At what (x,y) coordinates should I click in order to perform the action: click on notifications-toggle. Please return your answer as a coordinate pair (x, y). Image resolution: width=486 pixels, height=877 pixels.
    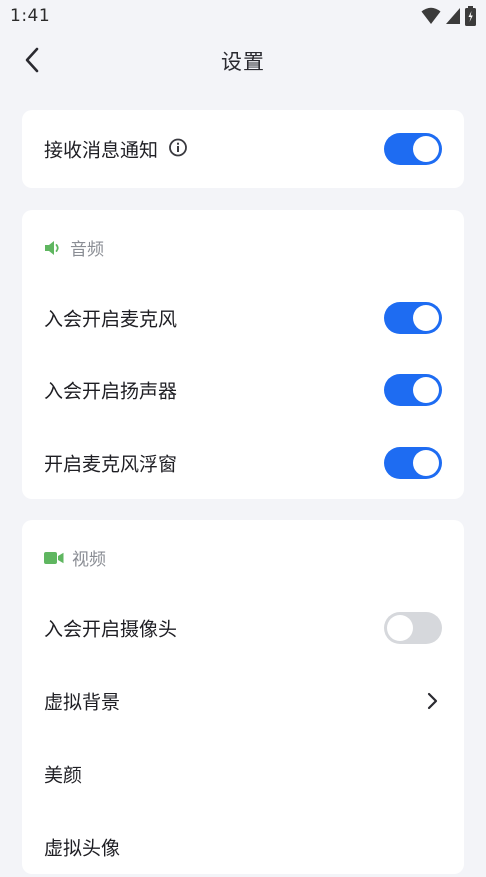
    Looking at the image, I should click on (413, 149).